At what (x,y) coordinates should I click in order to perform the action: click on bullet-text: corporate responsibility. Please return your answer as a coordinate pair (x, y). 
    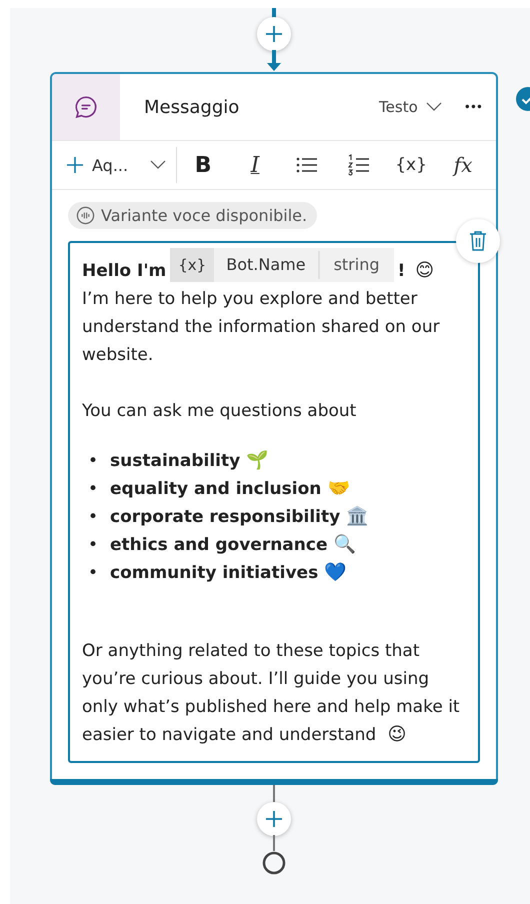
    Looking at the image, I should click on (225, 517).